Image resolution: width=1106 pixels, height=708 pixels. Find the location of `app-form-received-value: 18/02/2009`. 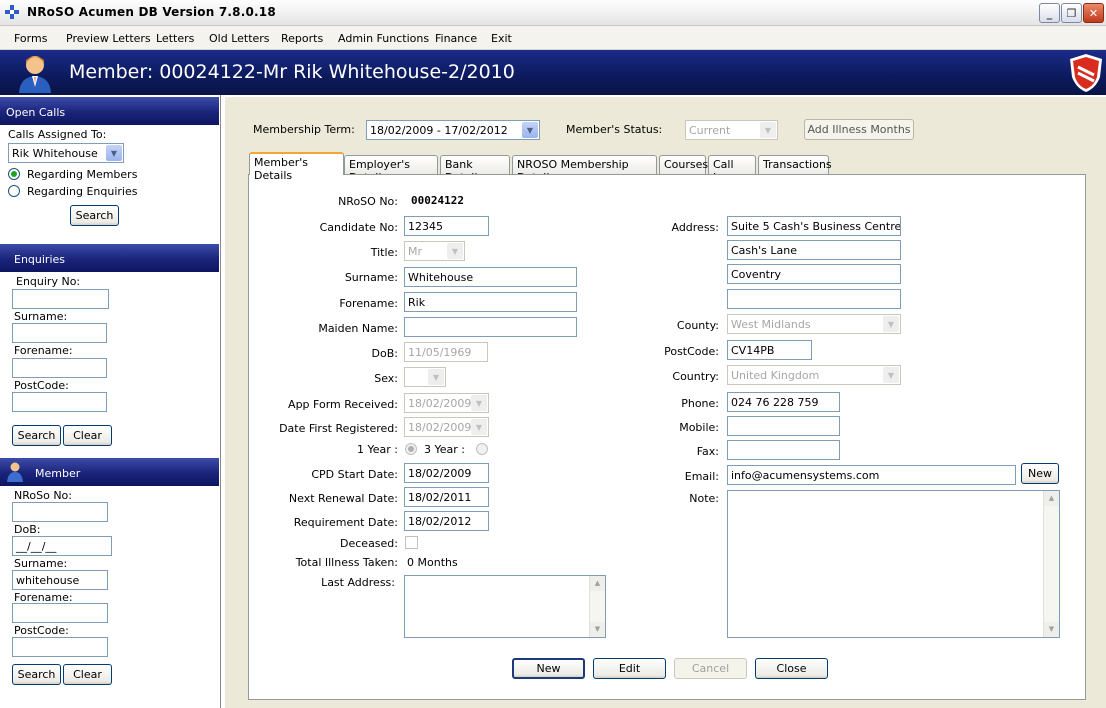

app-form-received-value: 18/02/2009 is located at coordinates (440, 403).